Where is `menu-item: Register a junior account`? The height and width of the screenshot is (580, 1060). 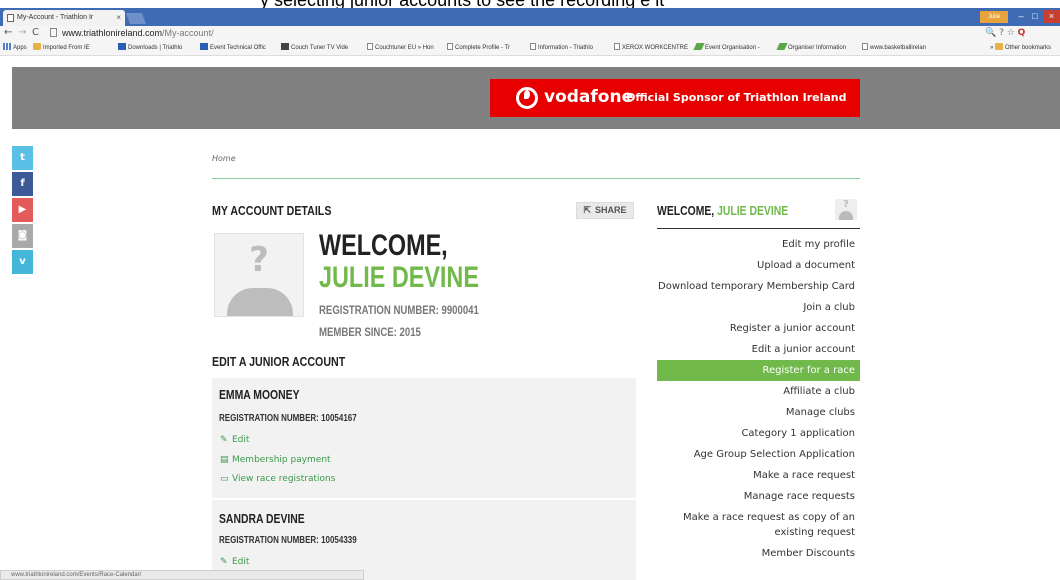 menu-item: Register a junior account is located at coordinates (758, 328).